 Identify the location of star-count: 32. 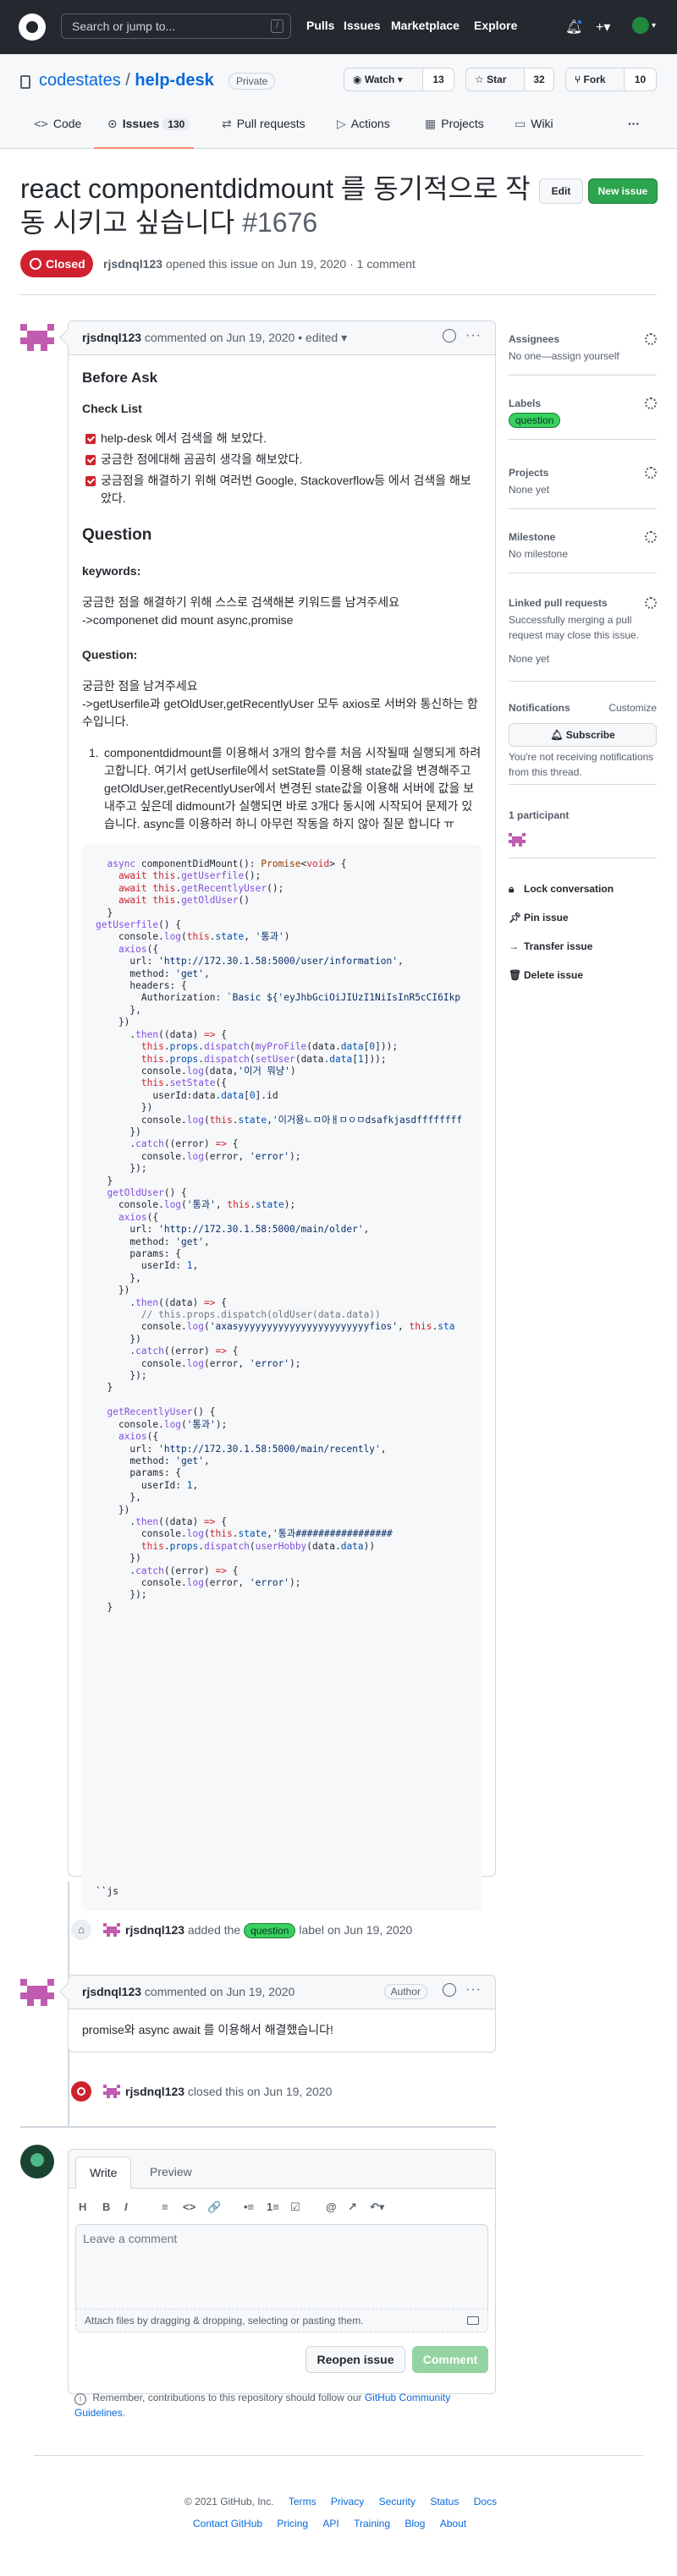
(539, 79).